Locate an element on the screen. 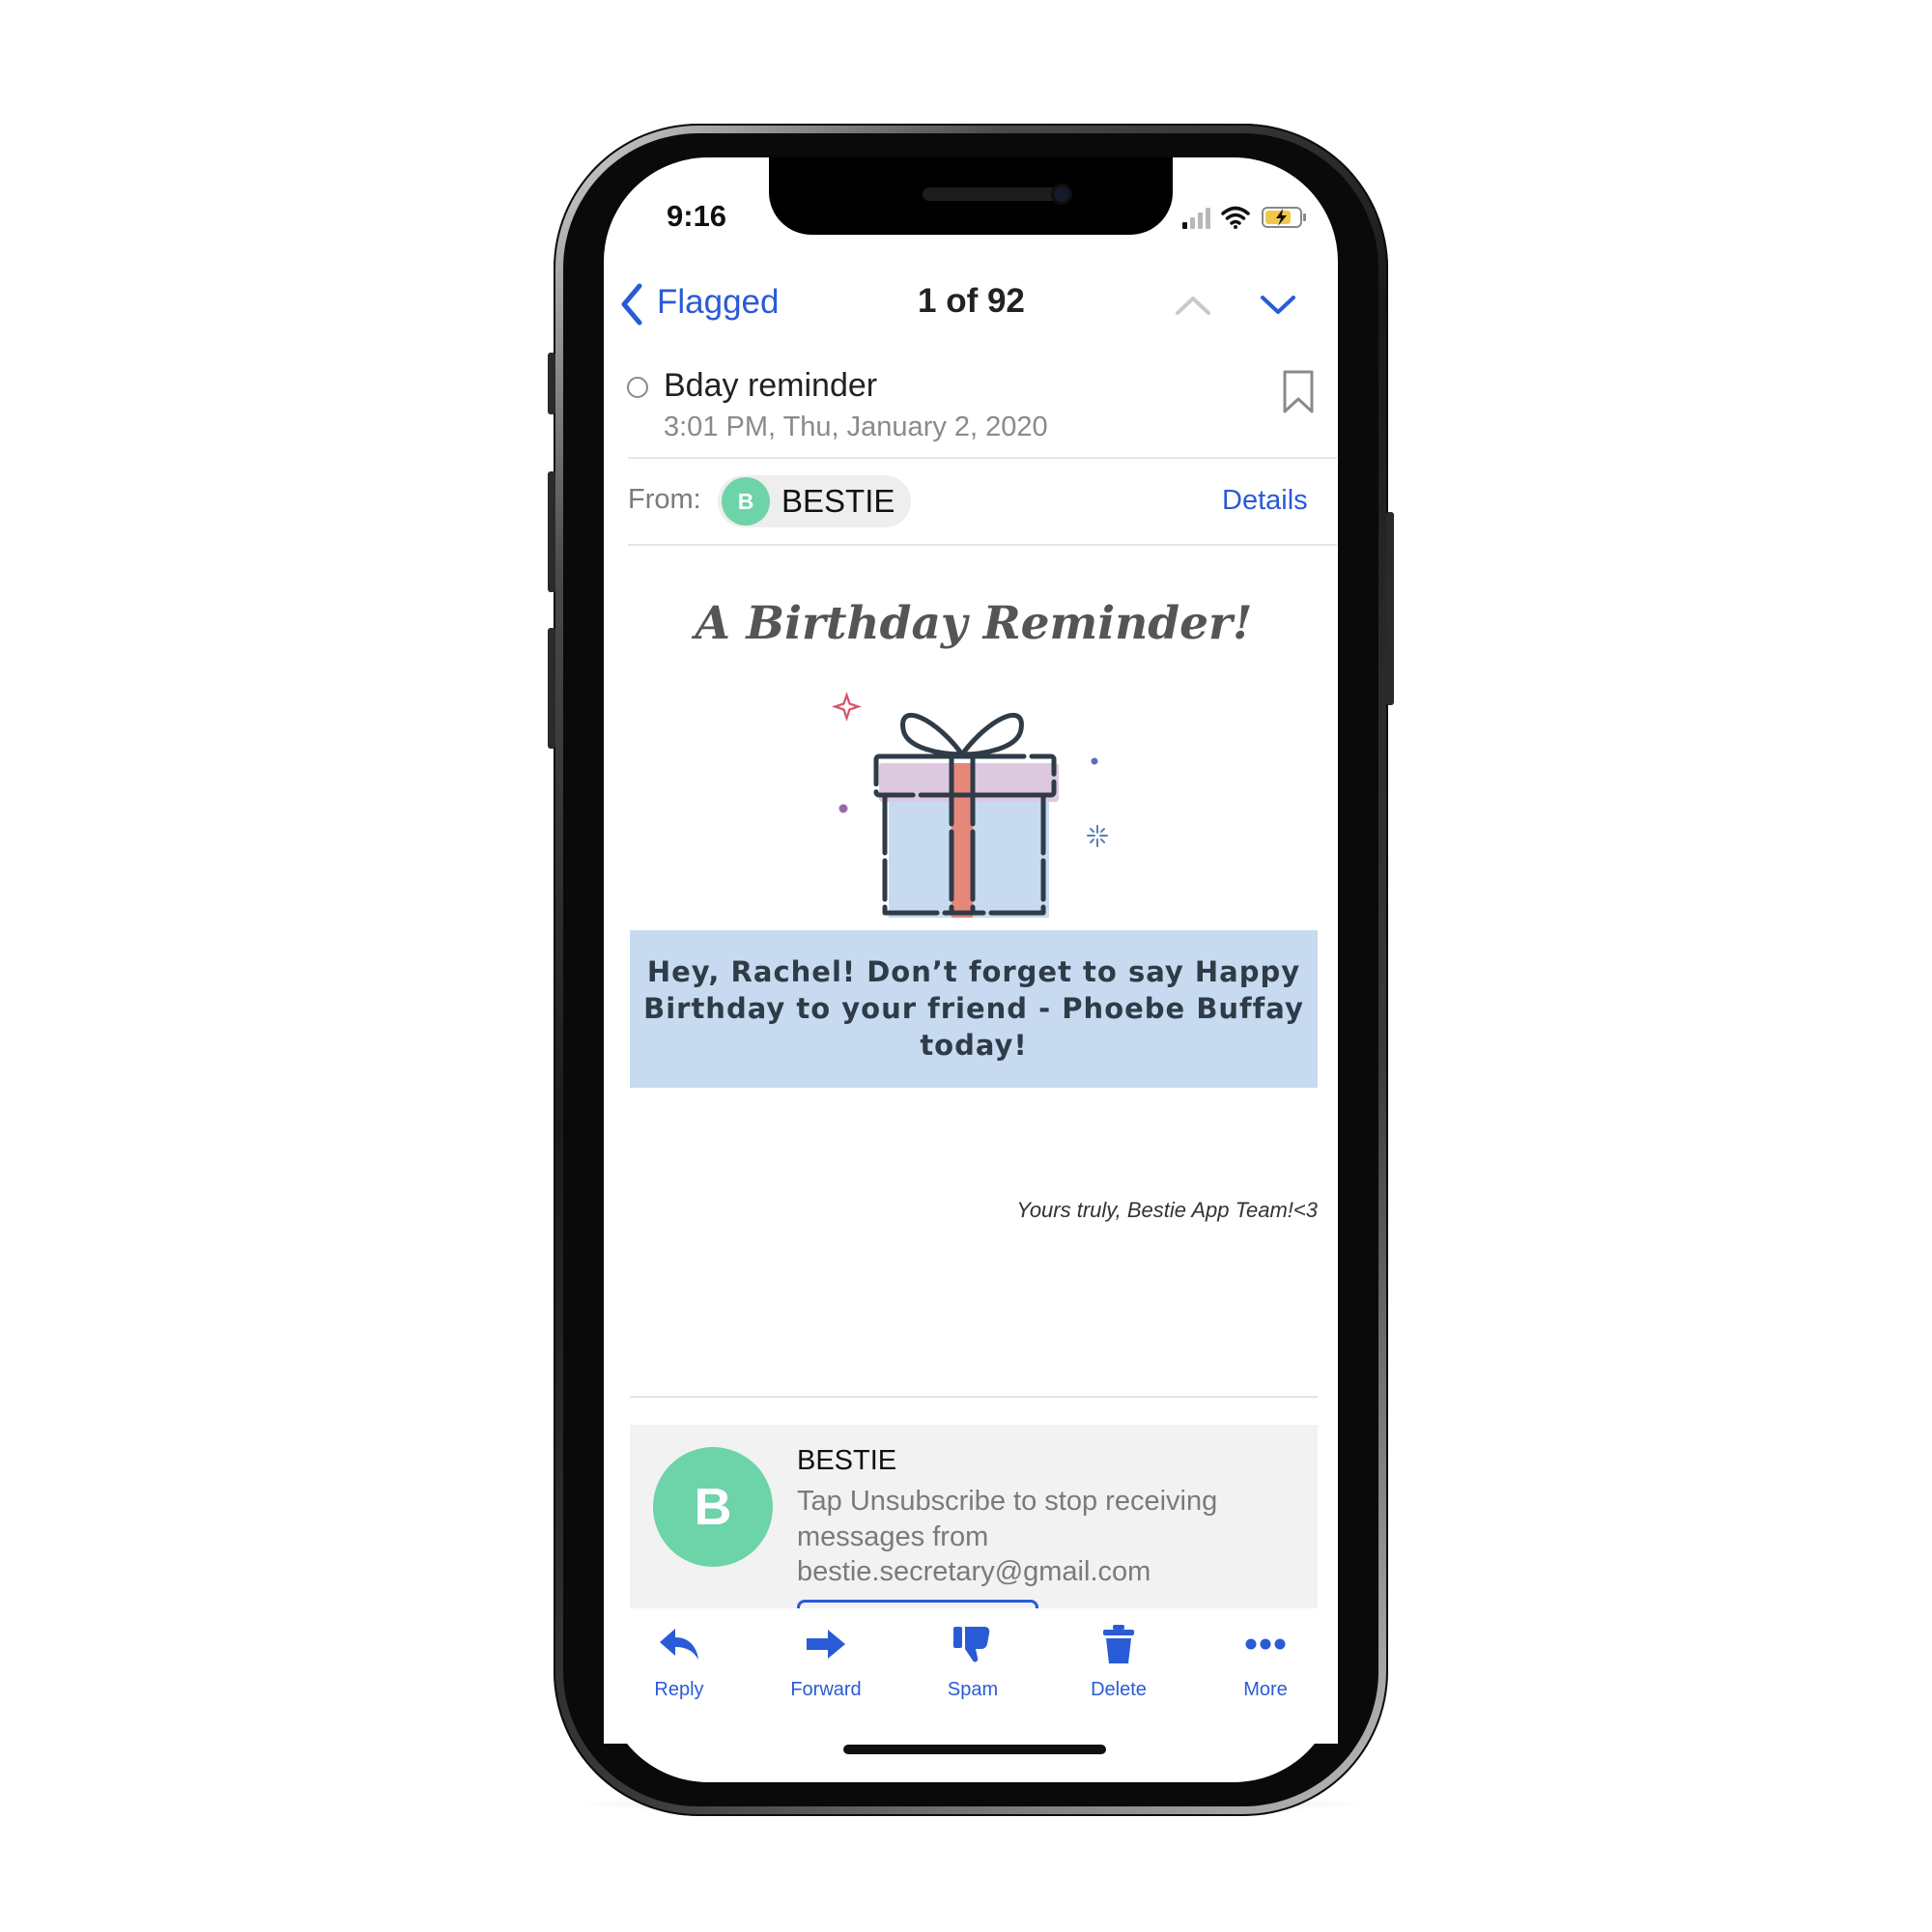 The width and height of the screenshot is (1932, 1932). spam-button: Spam is located at coordinates (973, 1662).